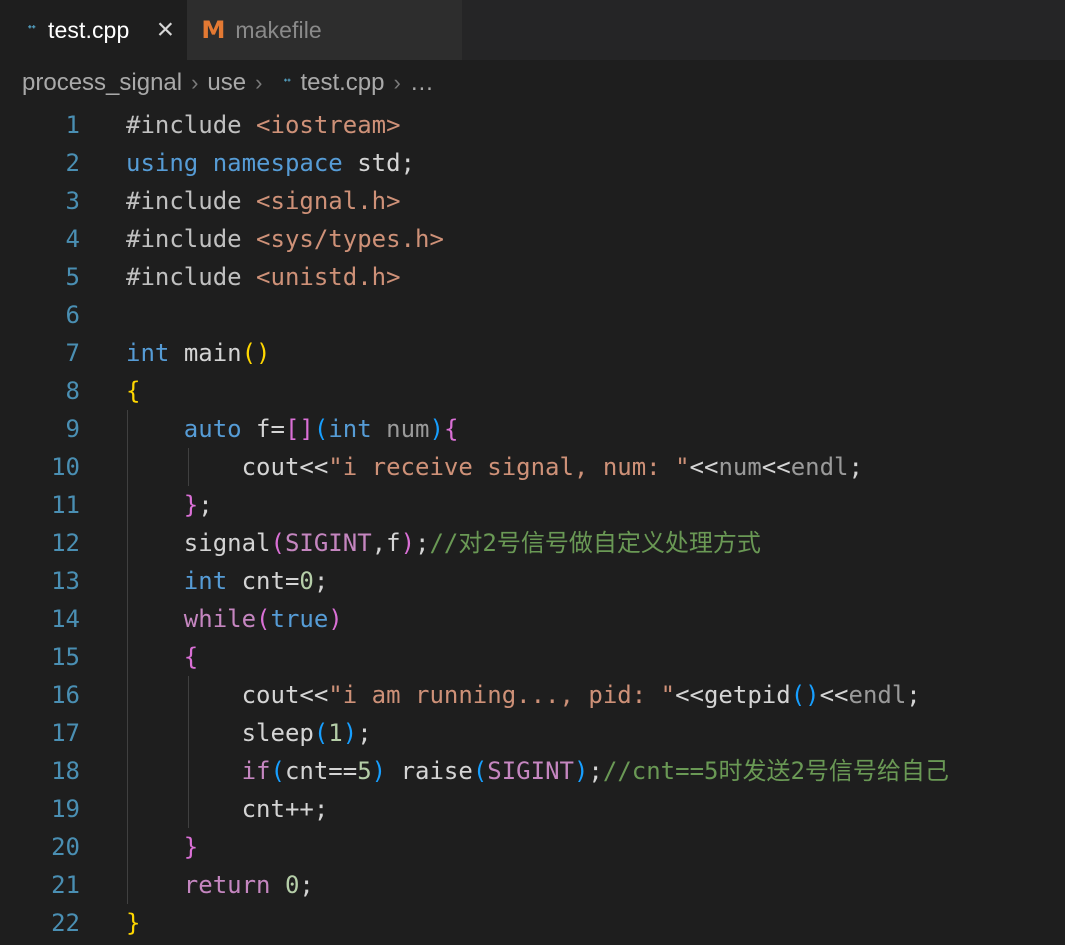 This screenshot has width=1065, height=945. What do you see at coordinates (256, 353) in the screenshot?
I see `code-token: ()` at bounding box center [256, 353].